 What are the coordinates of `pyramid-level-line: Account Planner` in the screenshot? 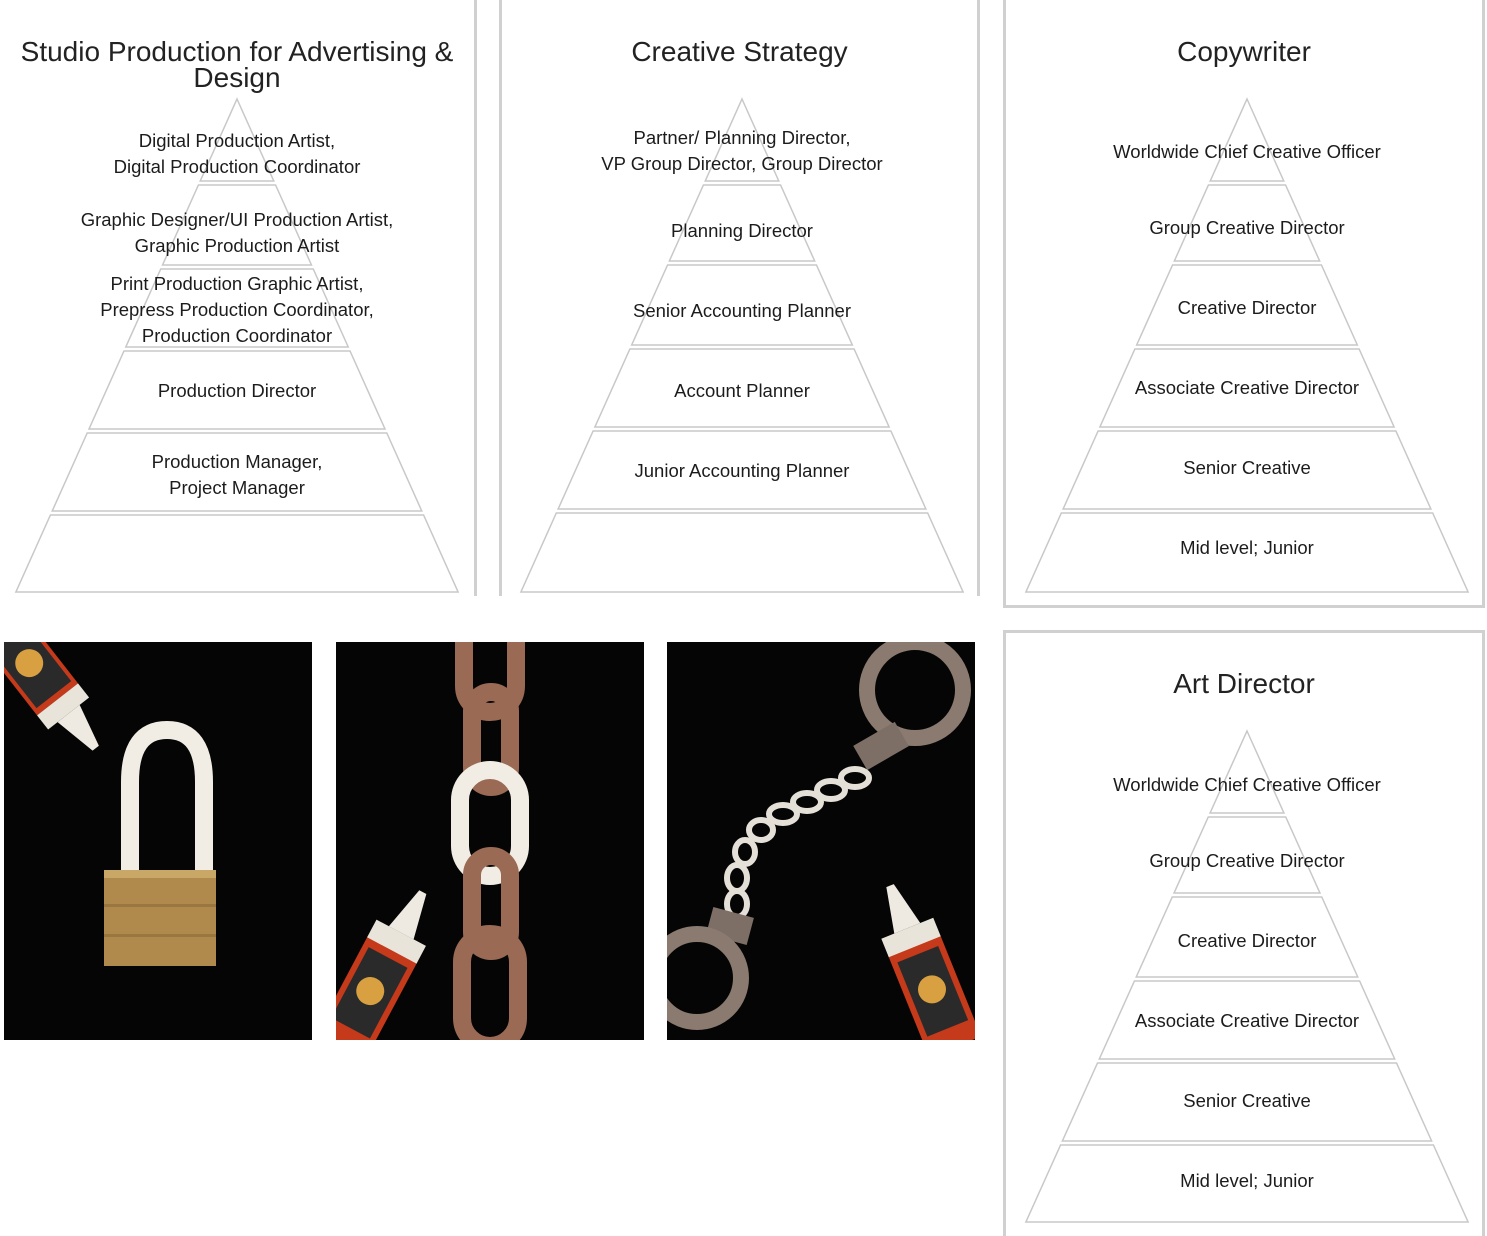 It's located at (742, 390).